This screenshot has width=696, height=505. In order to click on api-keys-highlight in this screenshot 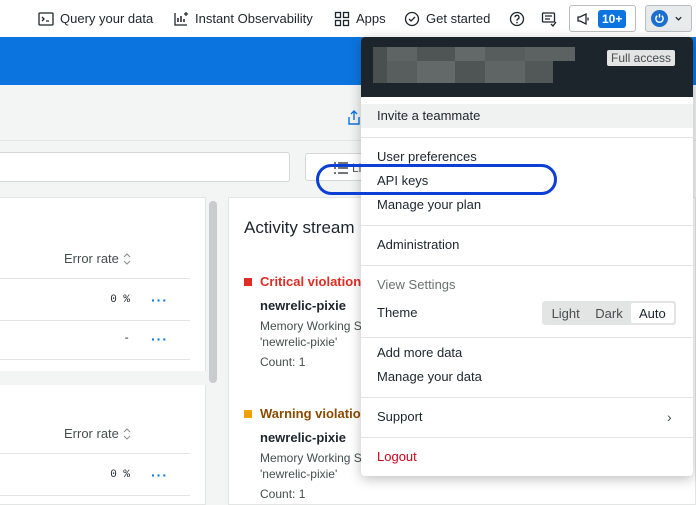, I will do `click(436, 179)`.